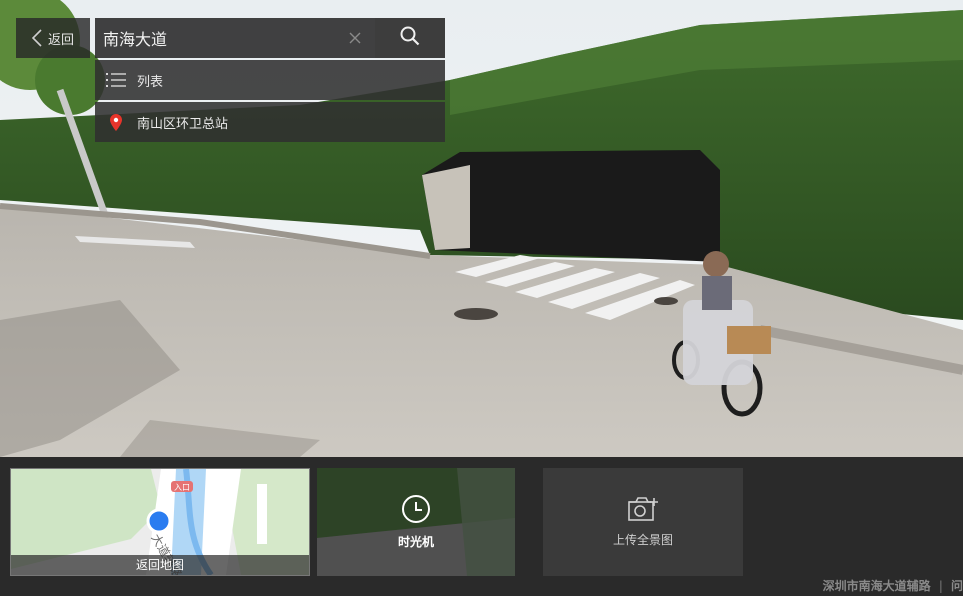 The image size is (963, 596). I want to click on back-label: 返回, so click(60, 40).